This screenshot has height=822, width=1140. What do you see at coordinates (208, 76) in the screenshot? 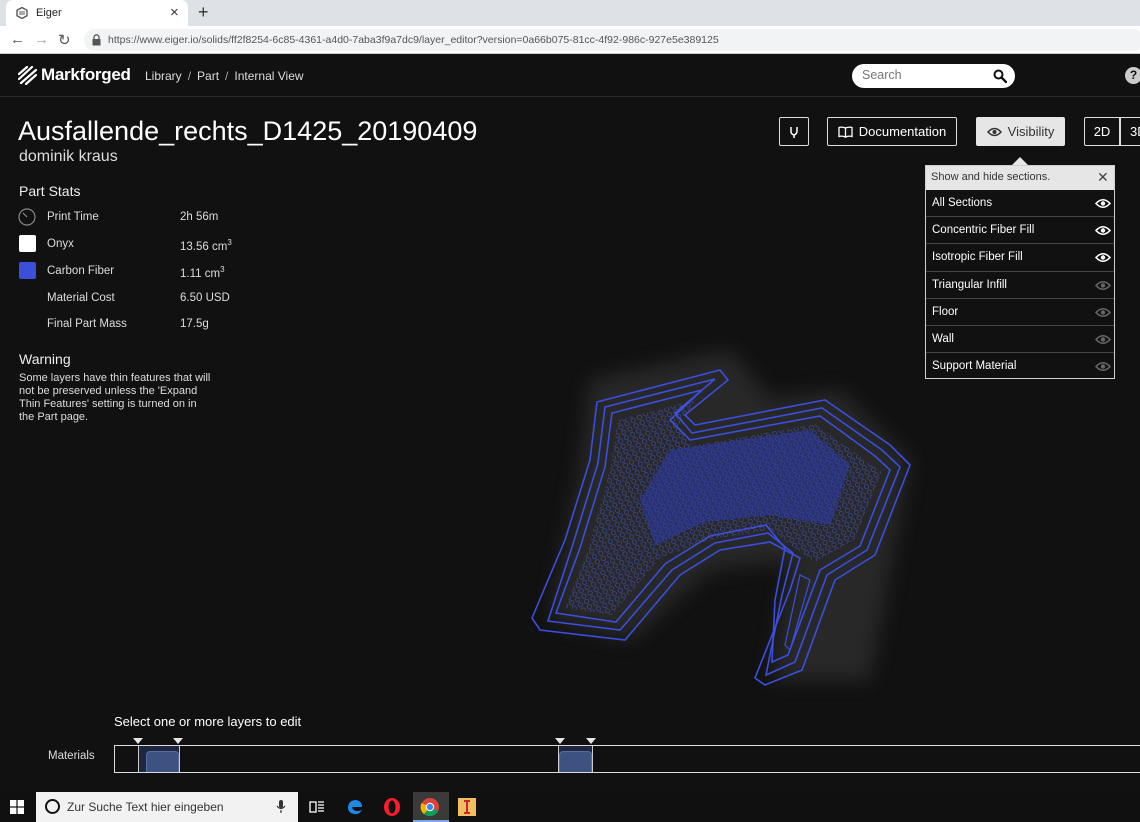
I see `breadcrumb-part: Part` at bounding box center [208, 76].